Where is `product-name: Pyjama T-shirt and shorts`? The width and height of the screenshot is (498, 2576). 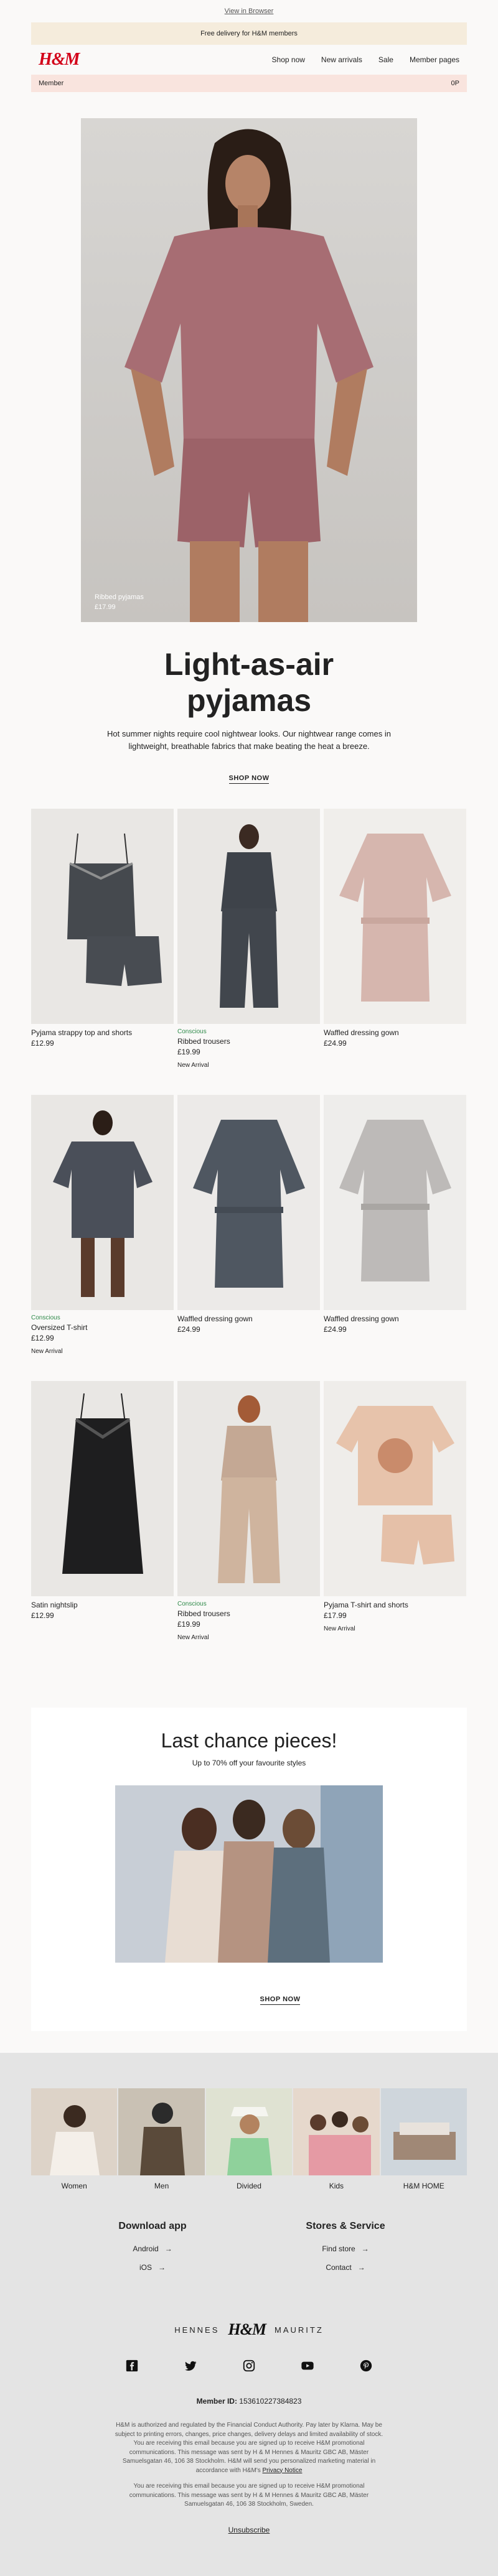 product-name: Pyjama T-shirt and shorts is located at coordinates (395, 1605).